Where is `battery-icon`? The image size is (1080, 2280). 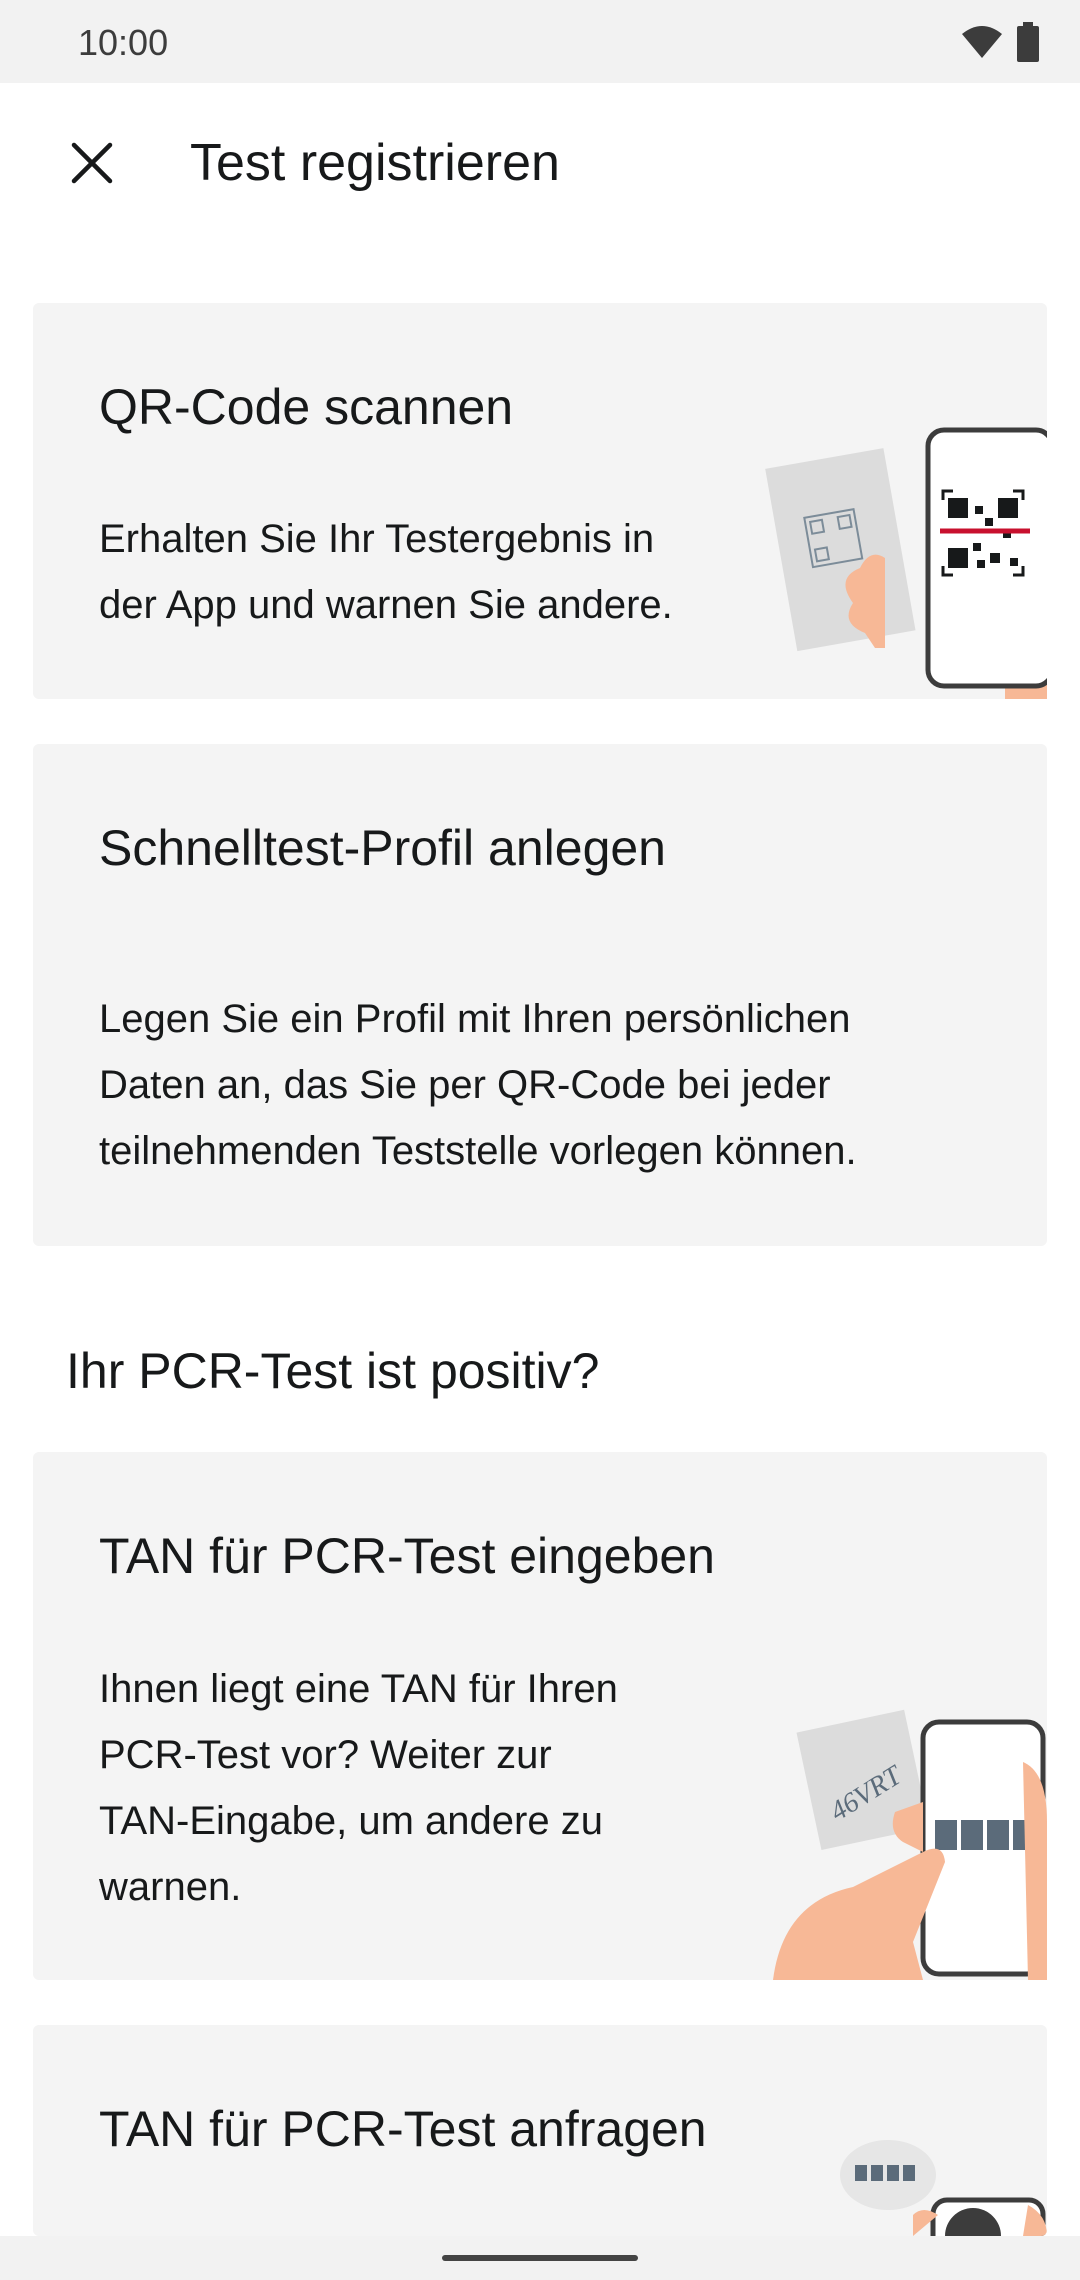 battery-icon is located at coordinates (1028, 42).